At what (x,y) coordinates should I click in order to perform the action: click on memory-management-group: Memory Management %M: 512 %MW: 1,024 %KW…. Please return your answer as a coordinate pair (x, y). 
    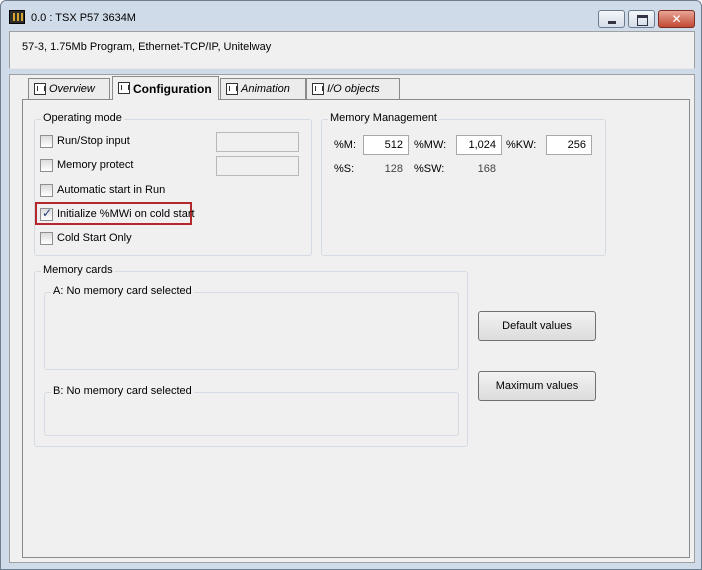
    Looking at the image, I should click on (463, 184).